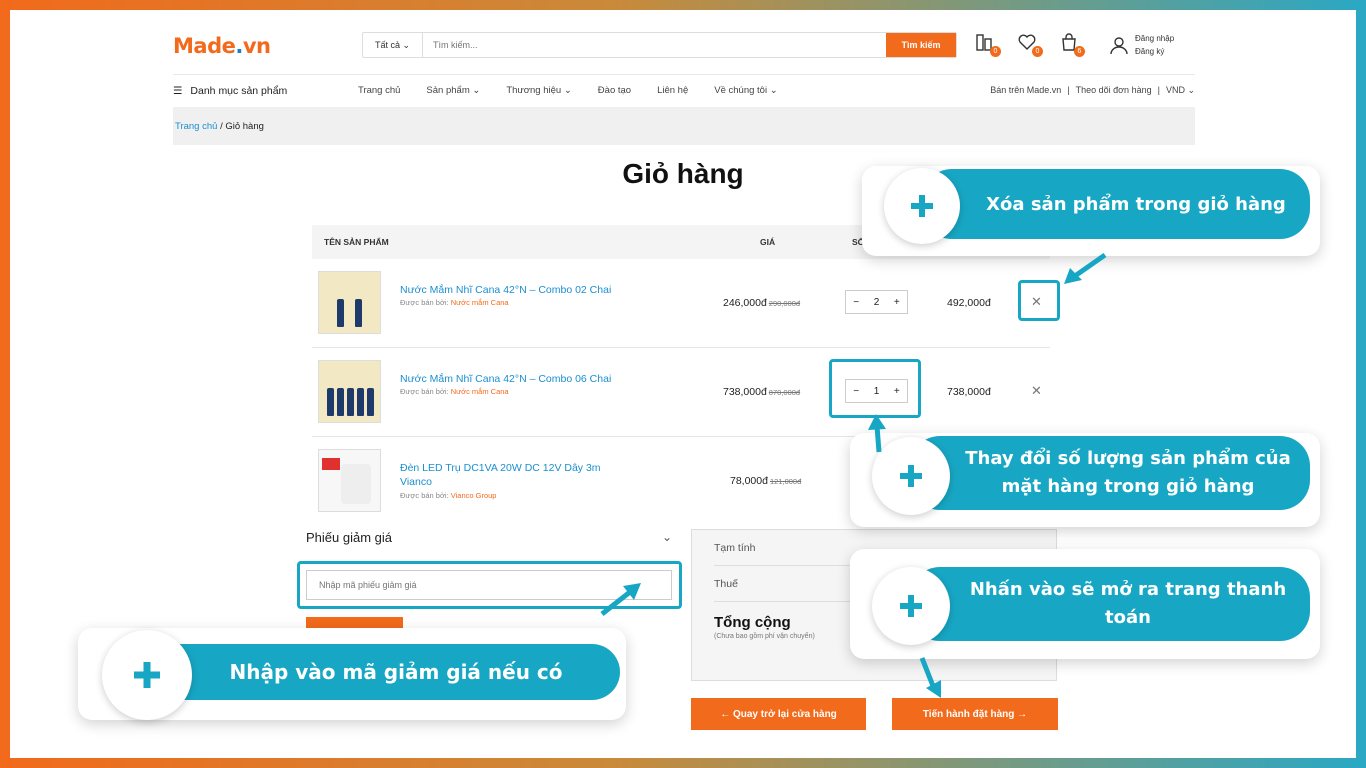 This screenshot has height=768, width=1366. Describe the element at coordinates (491, 537) in the screenshot. I see `coupon-title: Phiếu giảm giá` at that location.